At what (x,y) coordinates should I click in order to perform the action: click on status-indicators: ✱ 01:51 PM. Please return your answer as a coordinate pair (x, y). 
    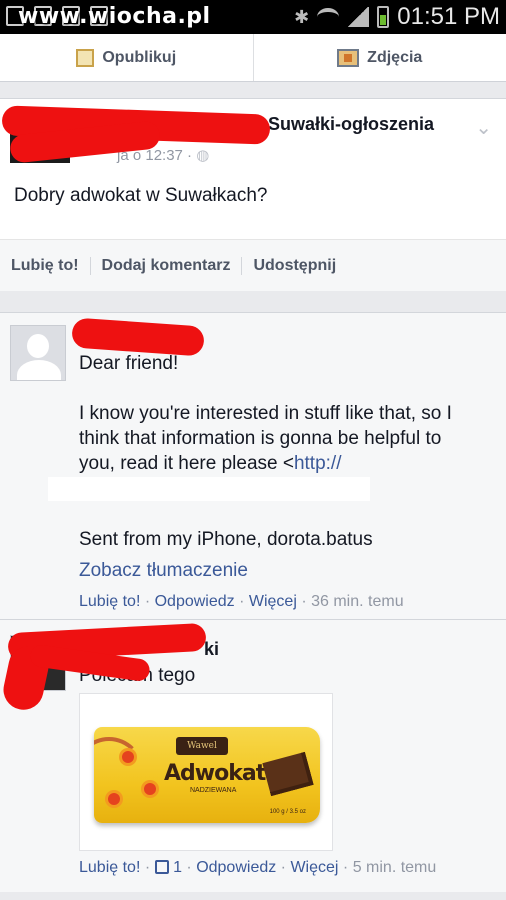
    Looking at the image, I should click on (397, 17).